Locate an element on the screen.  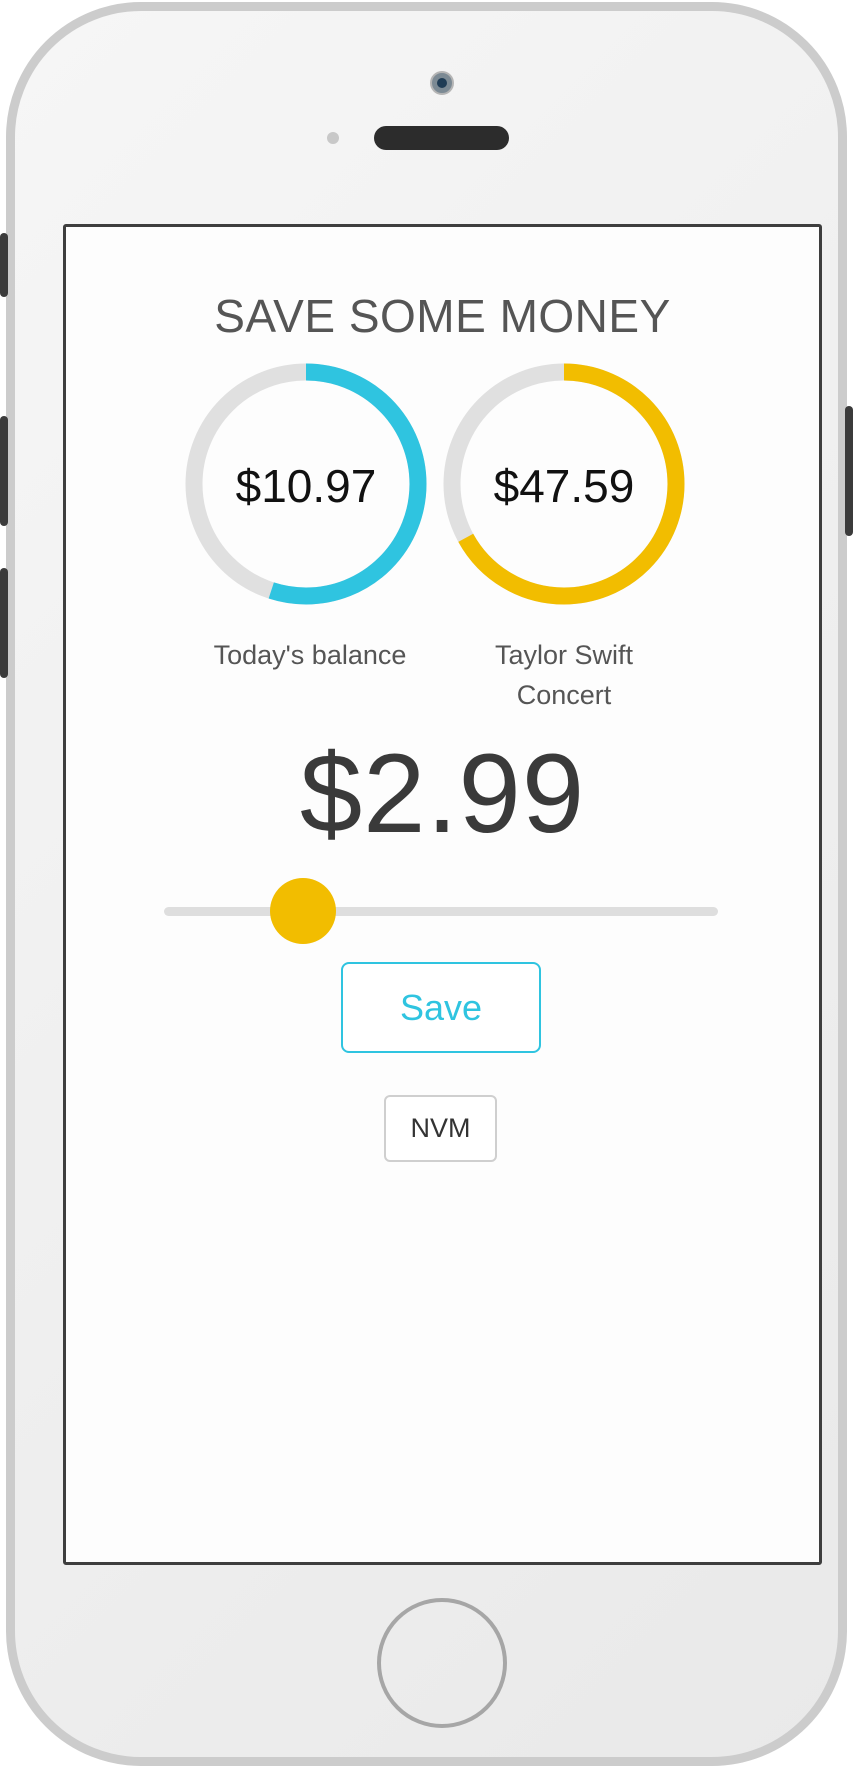
balance-label: Today's balance is located at coordinates (310, 655).